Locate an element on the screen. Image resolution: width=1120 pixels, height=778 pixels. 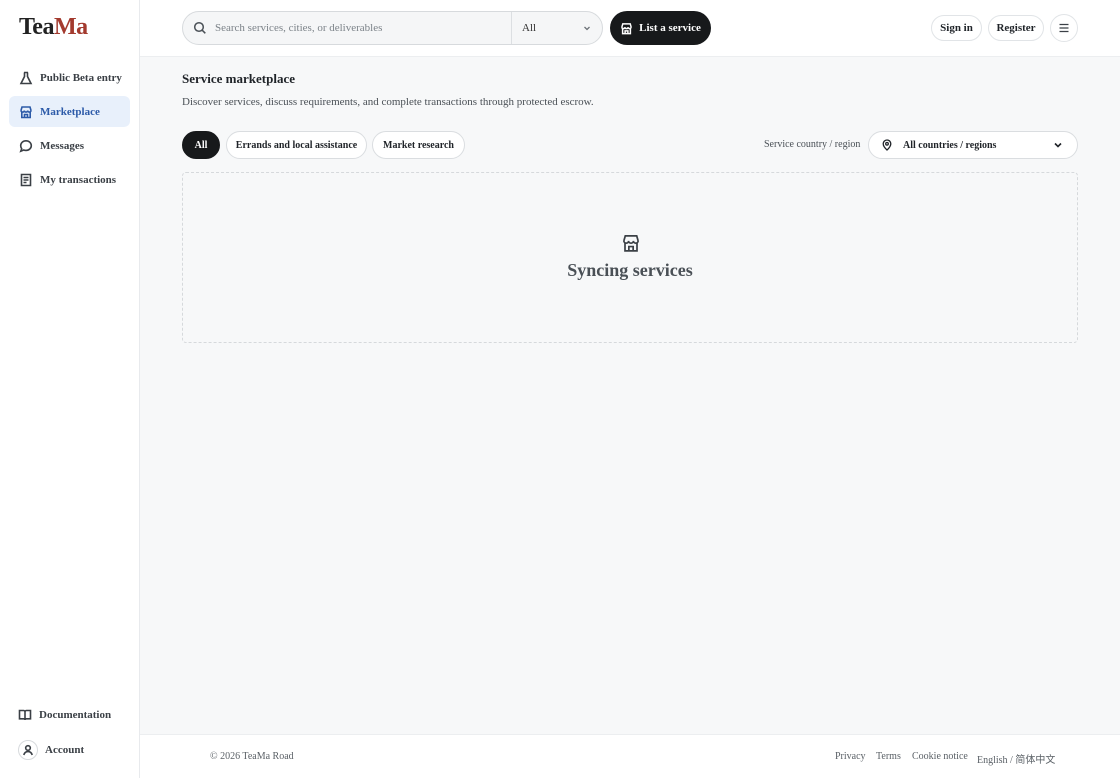
menu-button is located at coordinates (1064, 28).